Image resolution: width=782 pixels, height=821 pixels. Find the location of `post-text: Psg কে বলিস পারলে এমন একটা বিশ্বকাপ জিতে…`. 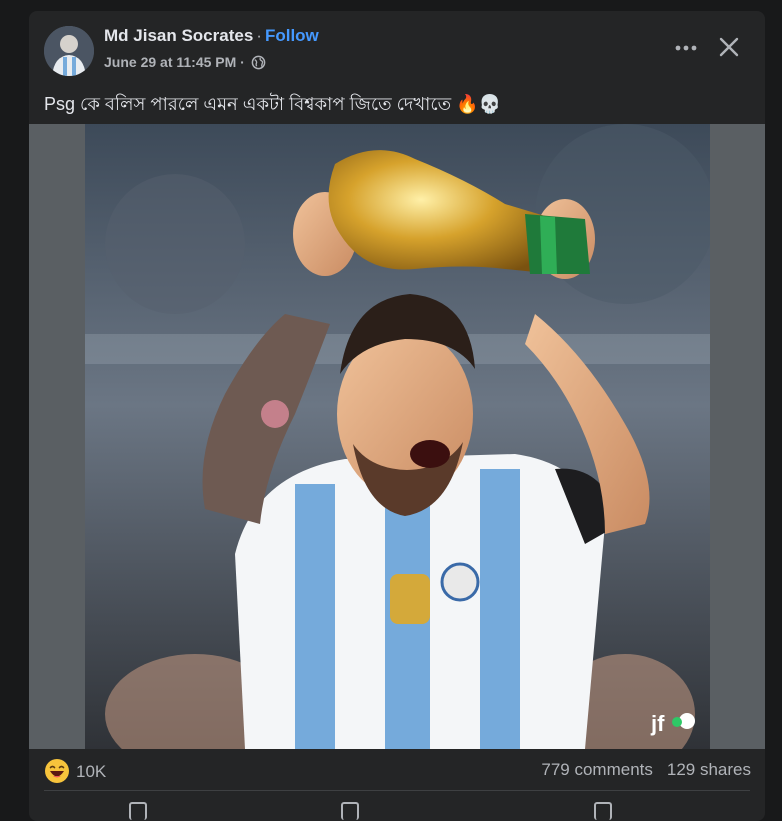

post-text: Psg কে বলিস পারলে এমন একটা বিশ্বকাপ জিতে… is located at coordinates (272, 104).